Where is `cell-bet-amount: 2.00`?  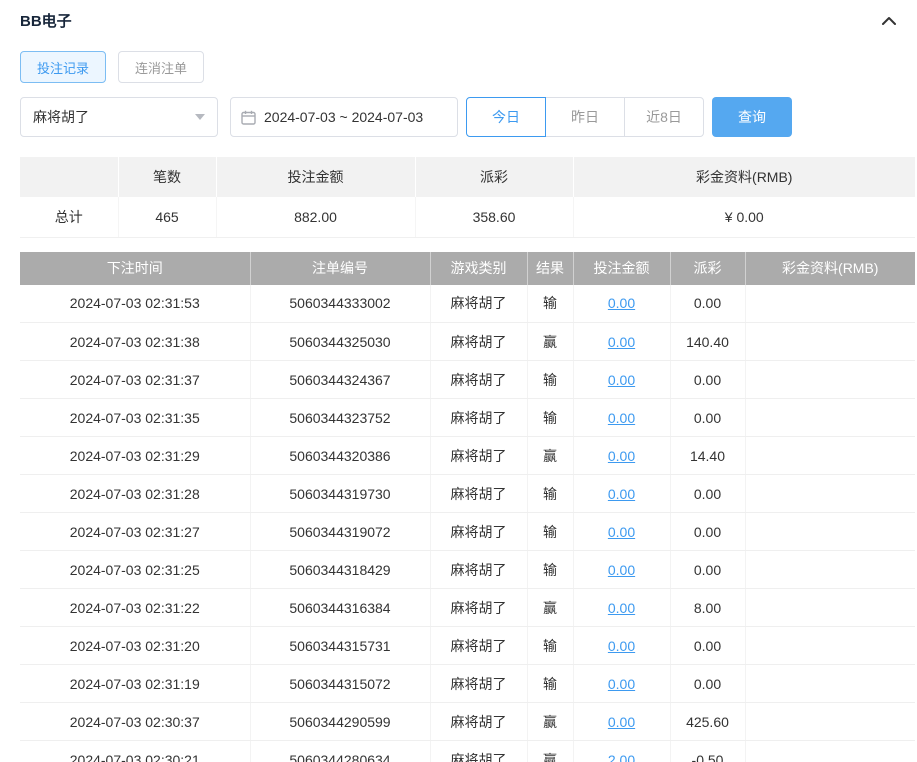 cell-bet-amount: 2.00 is located at coordinates (622, 751).